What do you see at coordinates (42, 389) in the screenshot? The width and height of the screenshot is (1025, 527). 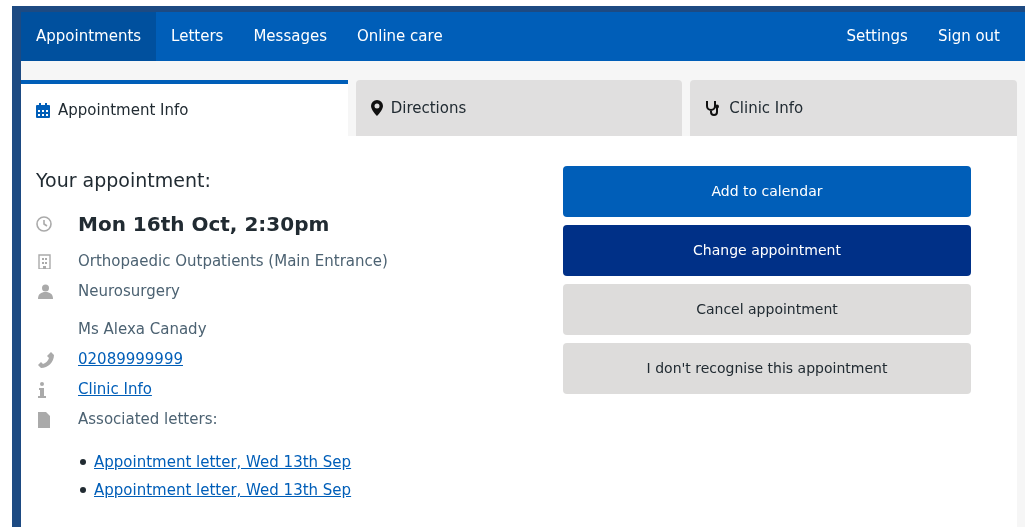 I see `info-icon` at bounding box center [42, 389].